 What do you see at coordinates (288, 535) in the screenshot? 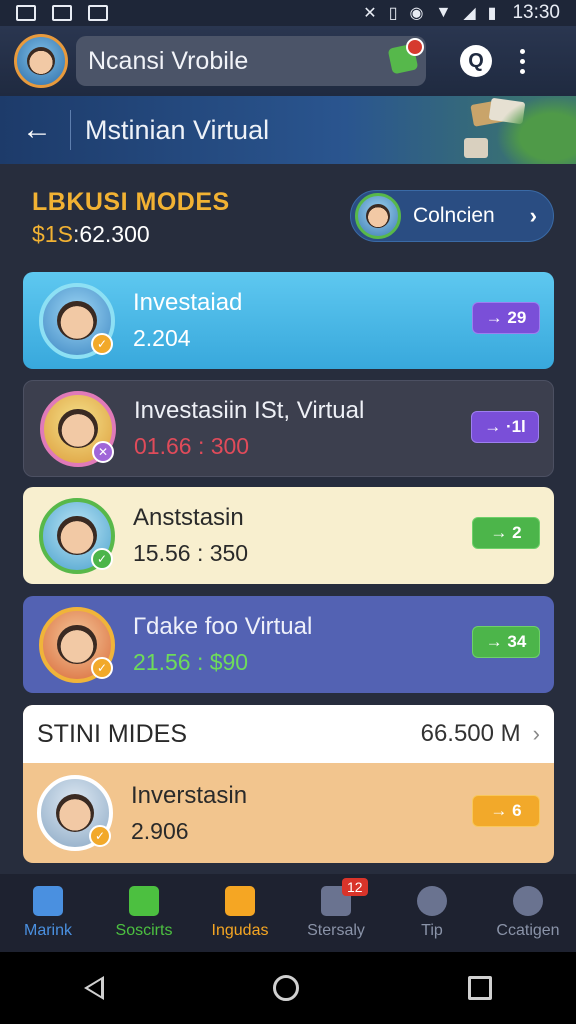
I see `investment-card: ✓ Anststasin 15.56 : 350 → 2` at bounding box center [288, 535].